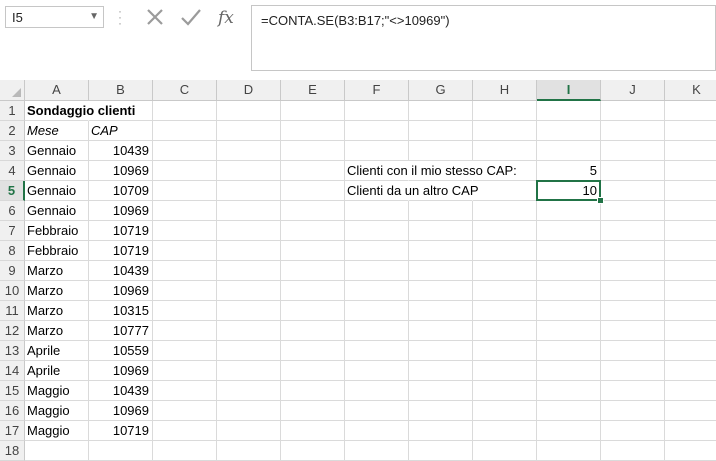 This screenshot has height=461, width=716. What do you see at coordinates (57, 251) in the screenshot?
I see `cell-month: Febbraio` at bounding box center [57, 251].